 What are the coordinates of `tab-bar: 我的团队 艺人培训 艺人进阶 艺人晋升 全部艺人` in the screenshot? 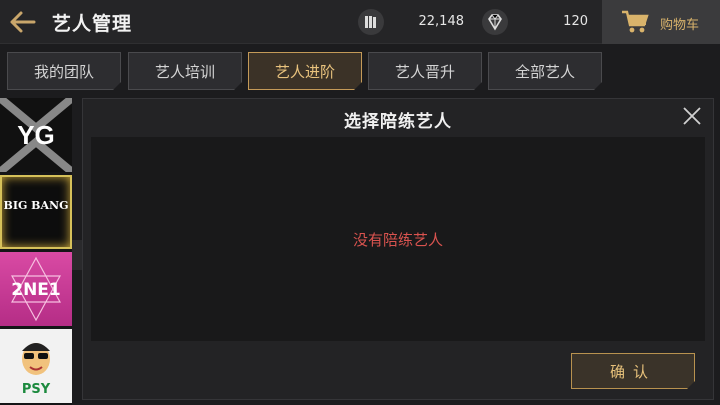 It's located at (360, 71).